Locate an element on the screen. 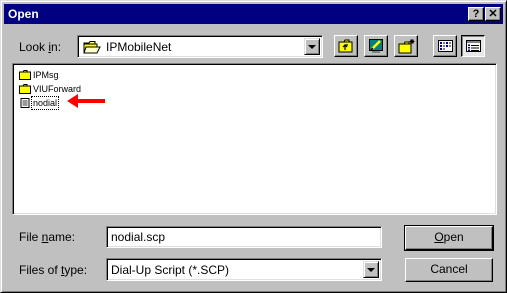 This screenshot has width=507, height=293. look-in-combobox: IPMobileNet is located at coordinates (200, 46).